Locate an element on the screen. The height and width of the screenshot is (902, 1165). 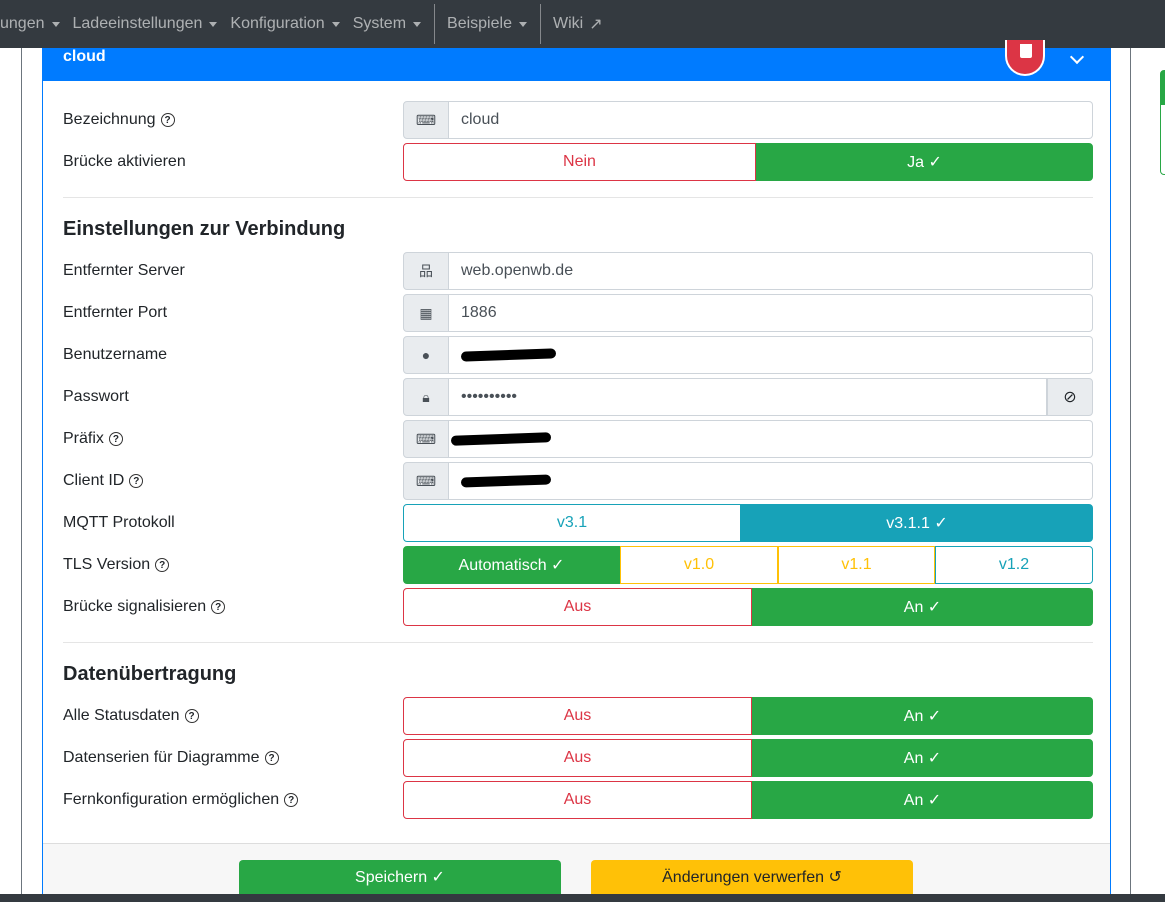
series-an-button: An ✓ is located at coordinates (922, 758).